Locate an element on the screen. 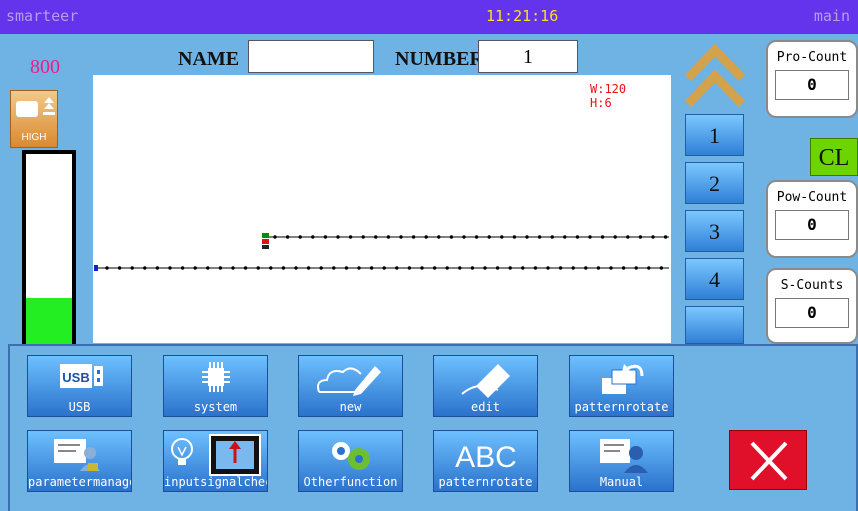 Image resolution: width=858 pixels, height=511 pixels. pattern-button-3: 3 is located at coordinates (714, 231).